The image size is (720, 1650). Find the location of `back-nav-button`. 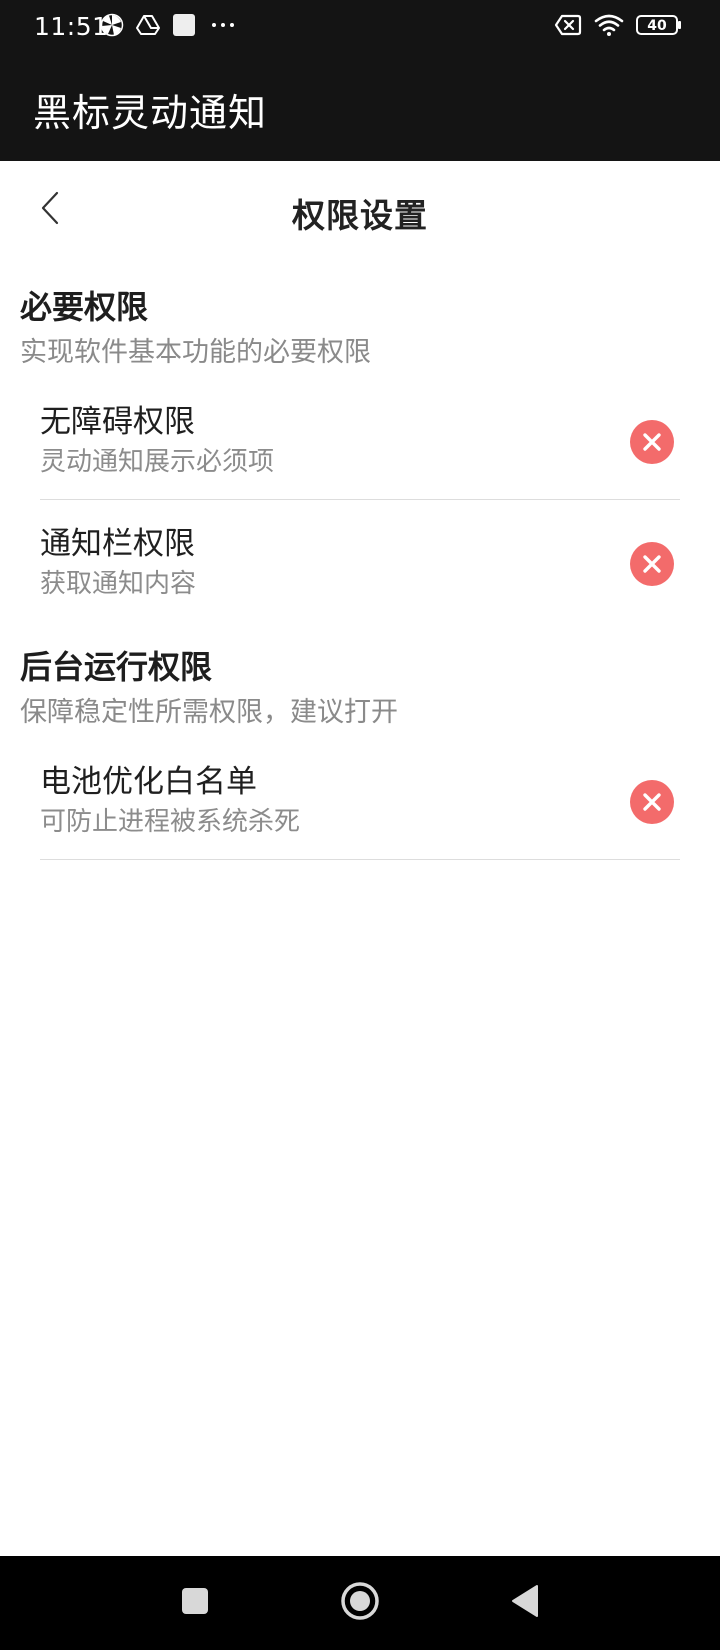

back-nav-button is located at coordinates (525, 1603).